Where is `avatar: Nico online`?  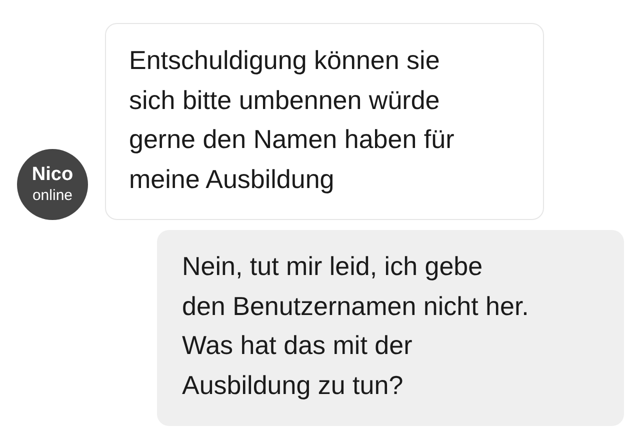 avatar: Nico online is located at coordinates (52, 184).